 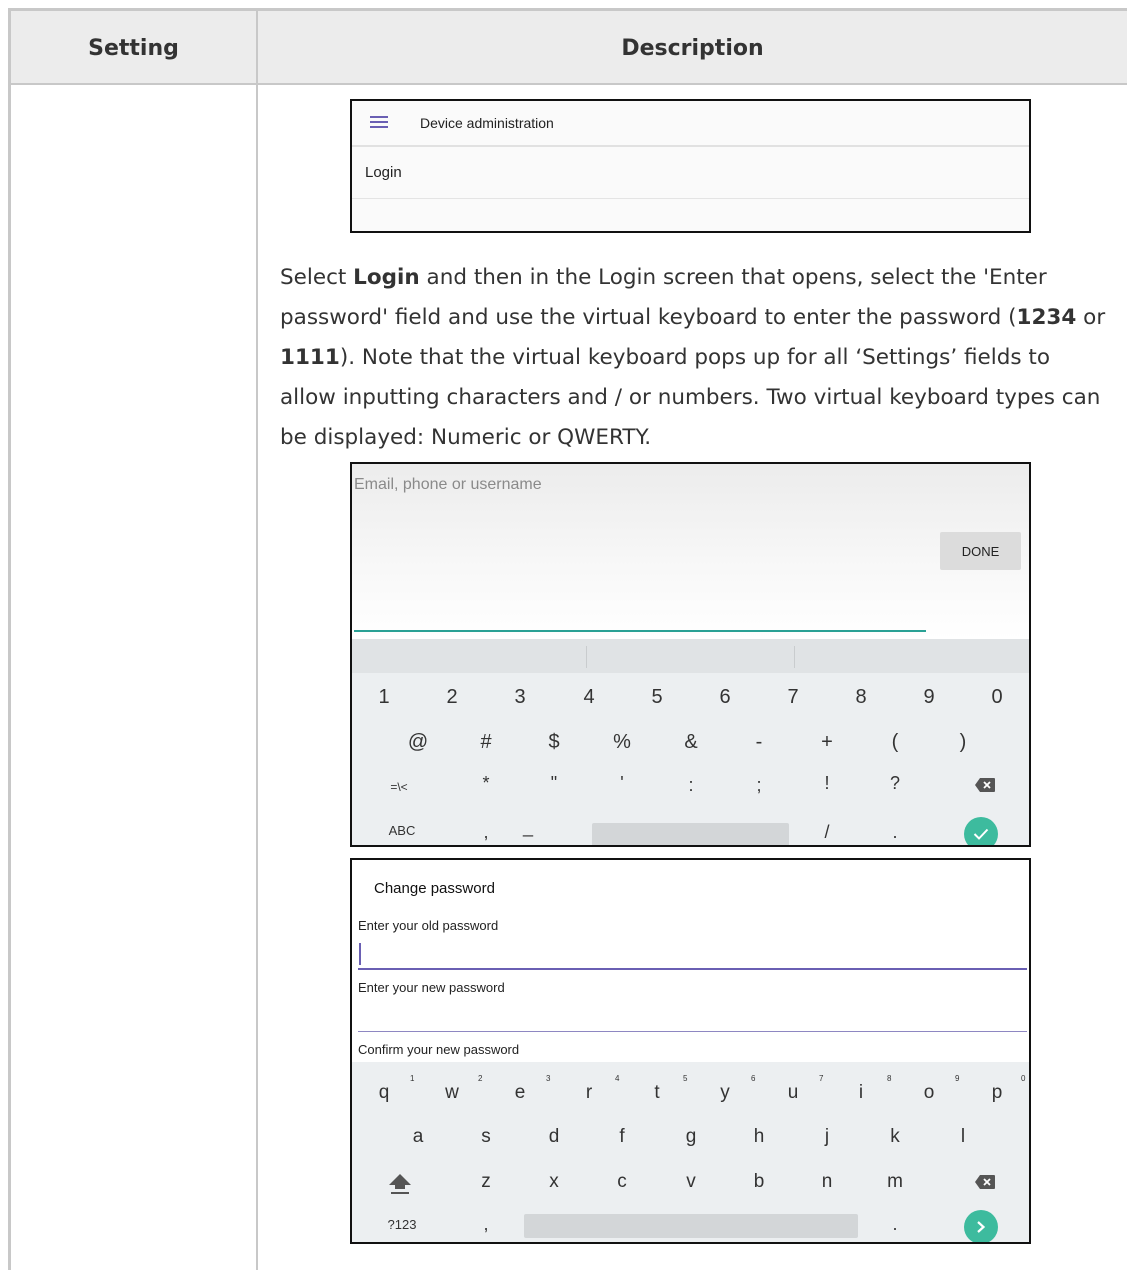 I want to click on key-symbols: ?123, so click(x=402, y=1224).